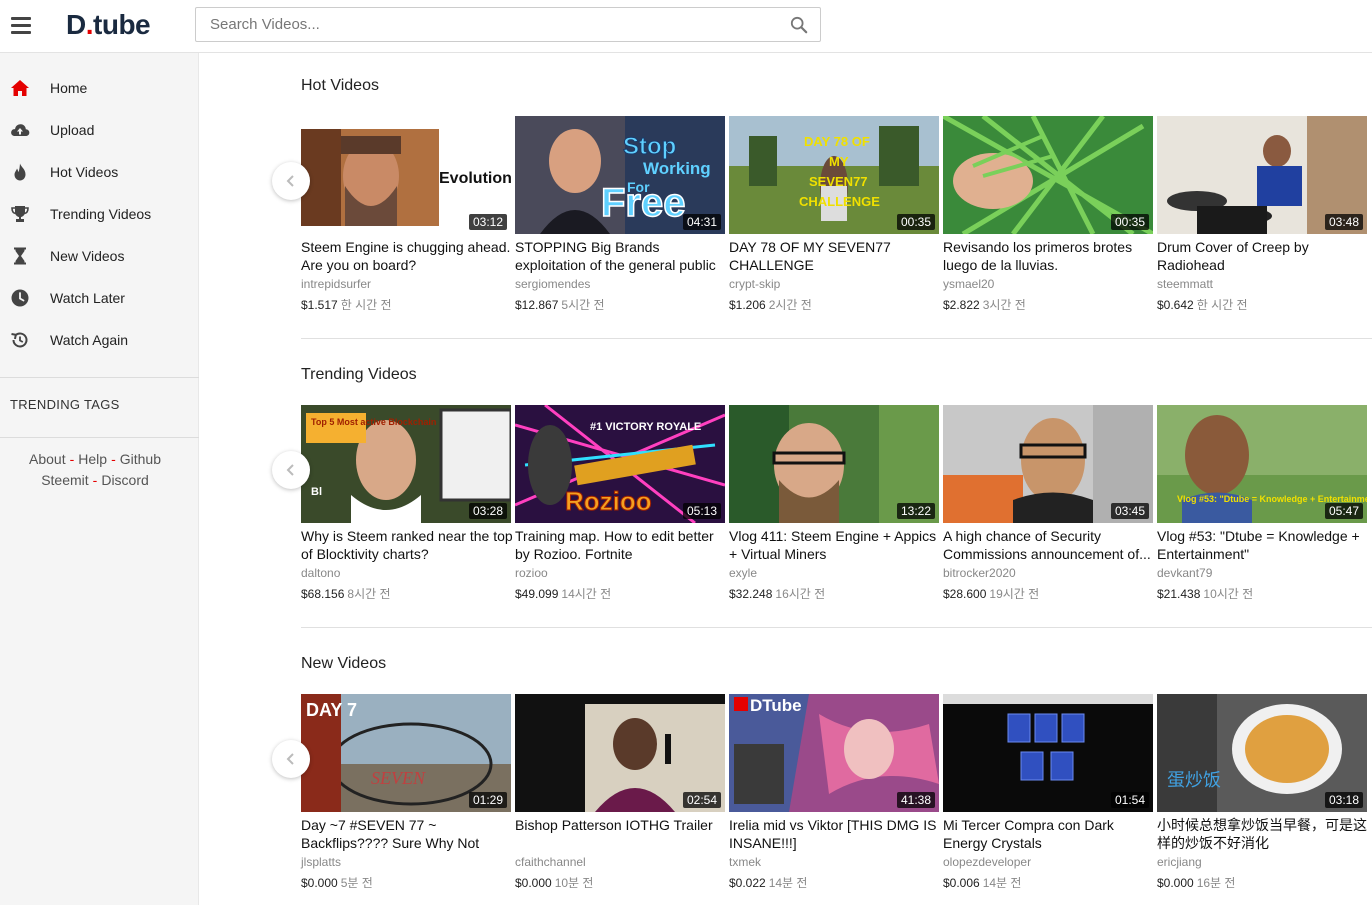 The height and width of the screenshot is (905, 1372). What do you see at coordinates (1129, 800) in the screenshot?
I see `video-duration: 01:54` at bounding box center [1129, 800].